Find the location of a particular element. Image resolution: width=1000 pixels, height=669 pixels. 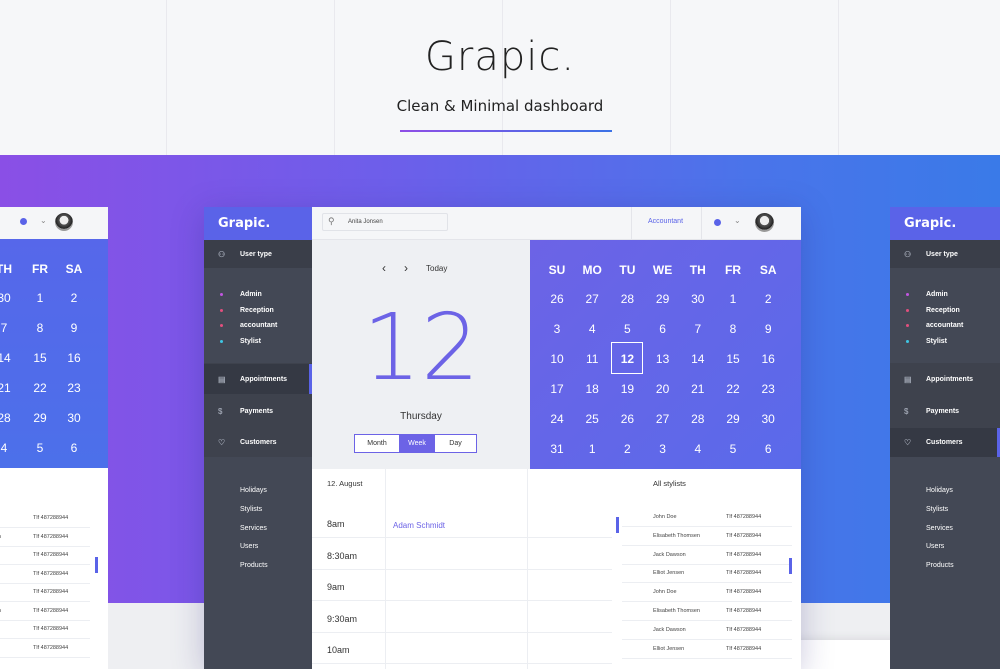

calendar-day: 11 is located at coordinates (592, 359).